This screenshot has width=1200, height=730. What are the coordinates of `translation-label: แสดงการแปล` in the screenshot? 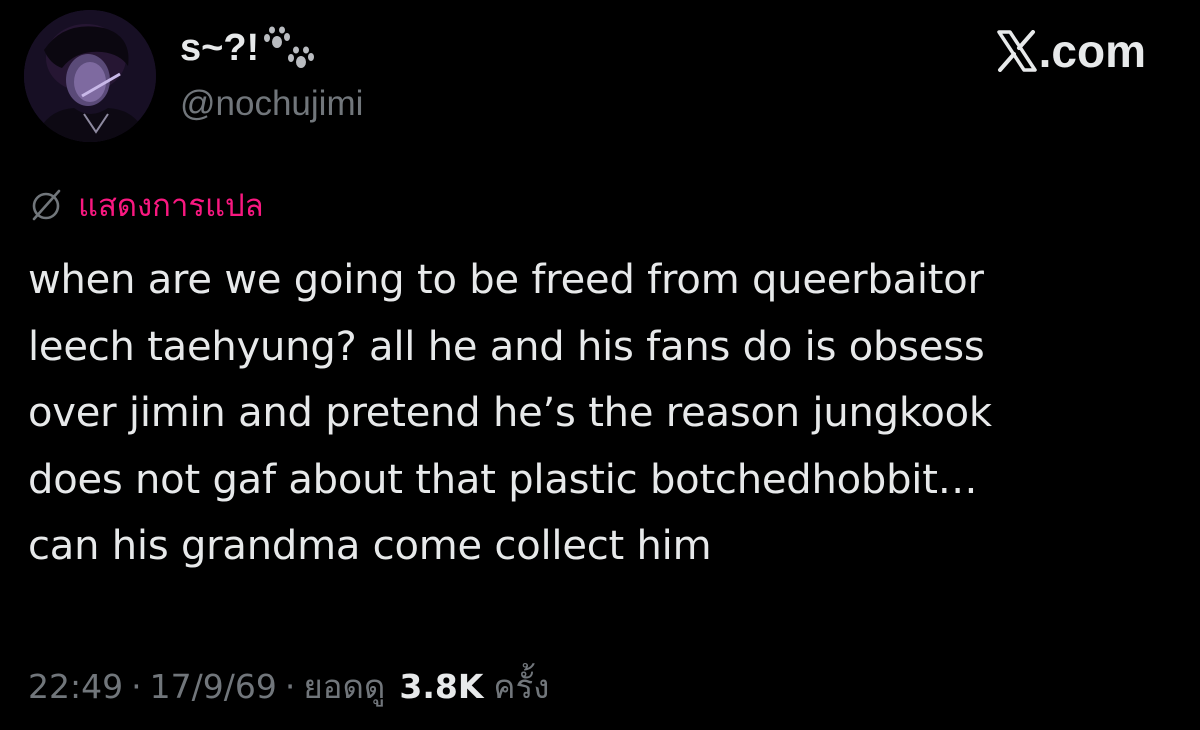 It's located at (171, 206).